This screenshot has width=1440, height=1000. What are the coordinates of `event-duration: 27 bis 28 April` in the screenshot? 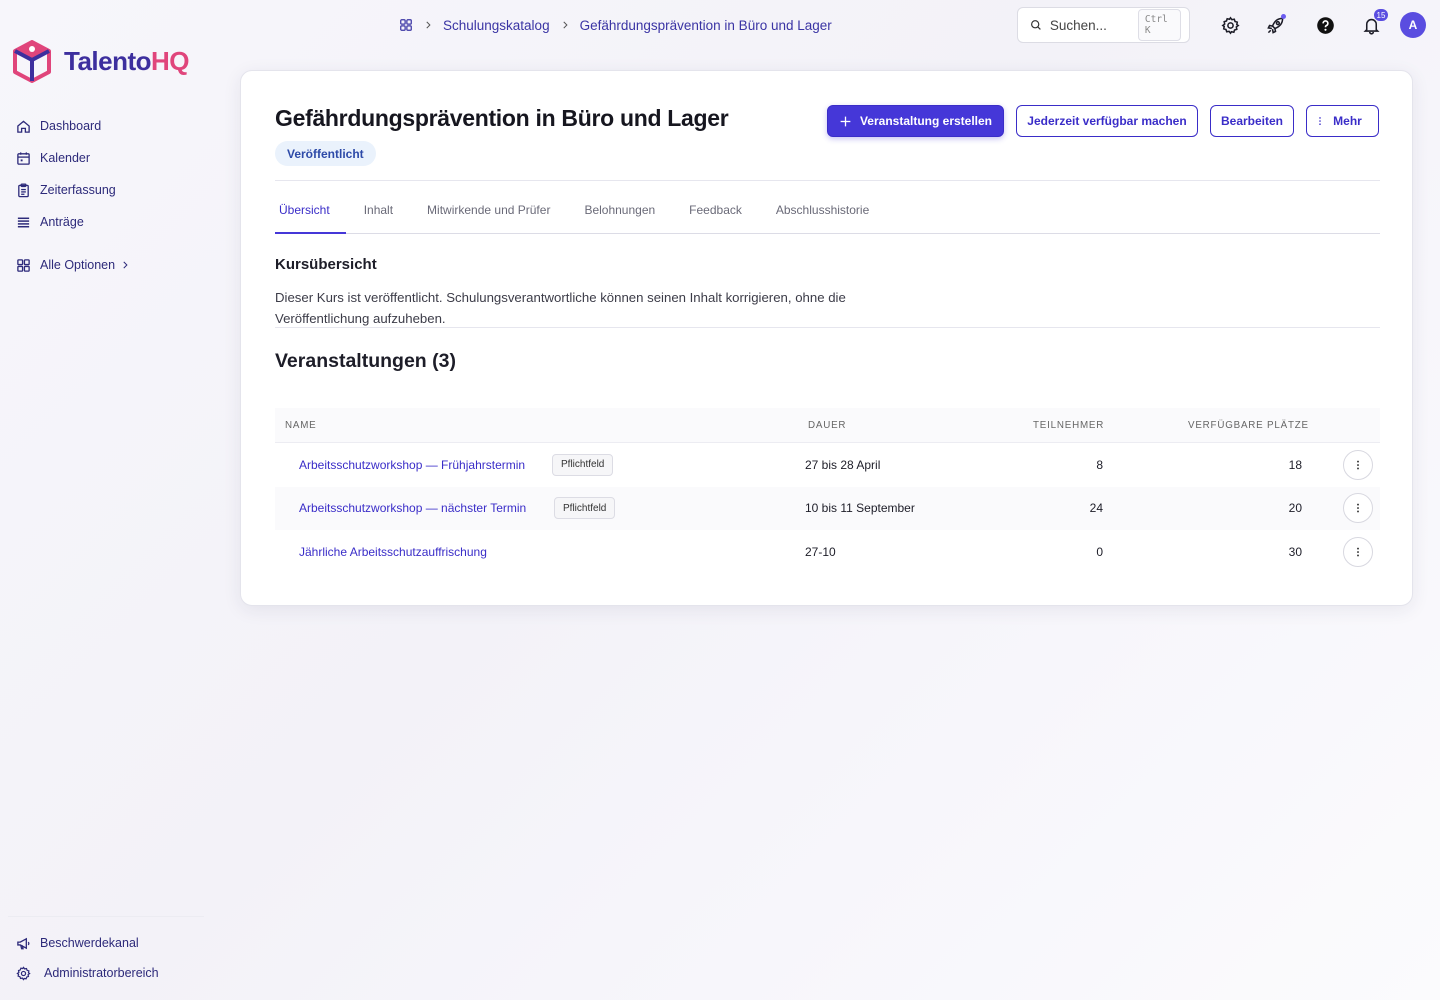 It's located at (843, 464).